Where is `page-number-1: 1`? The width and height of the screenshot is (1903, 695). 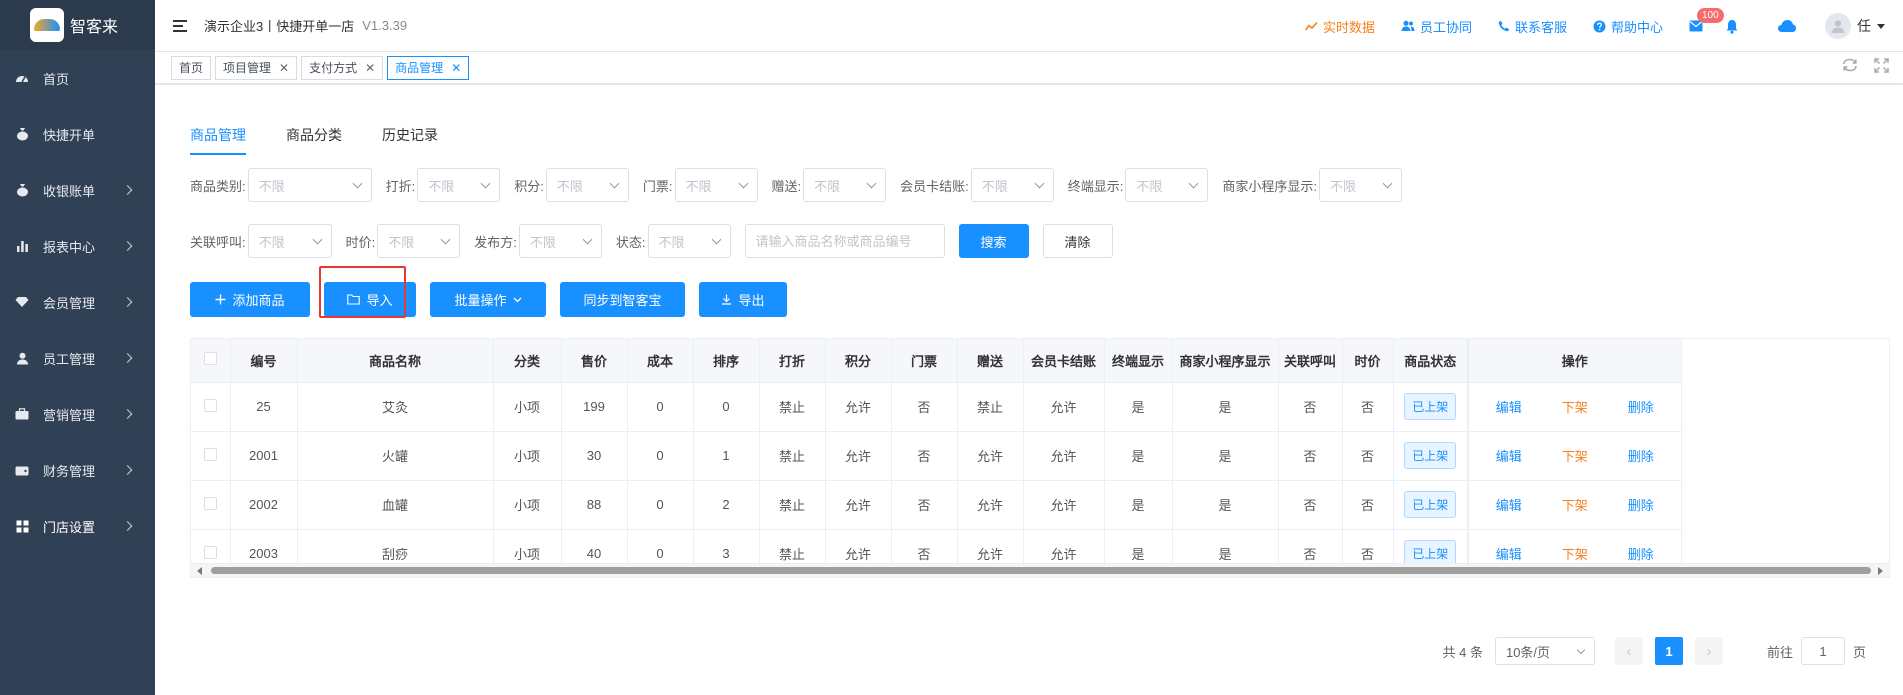 page-number-1: 1 is located at coordinates (1668, 651).